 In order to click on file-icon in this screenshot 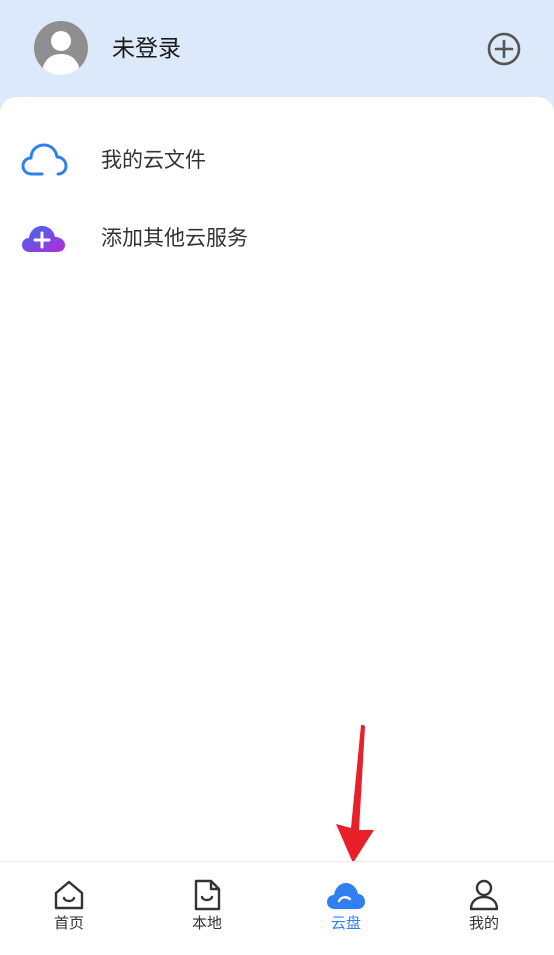, I will do `click(207, 895)`.